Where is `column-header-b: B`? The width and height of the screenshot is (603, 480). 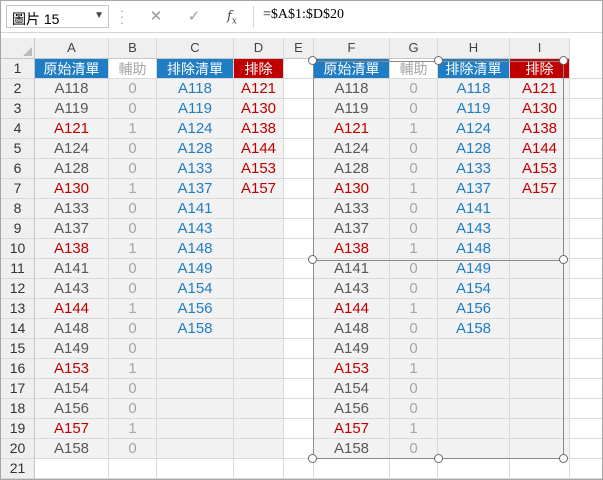
column-header-b: B is located at coordinates (133, 48).